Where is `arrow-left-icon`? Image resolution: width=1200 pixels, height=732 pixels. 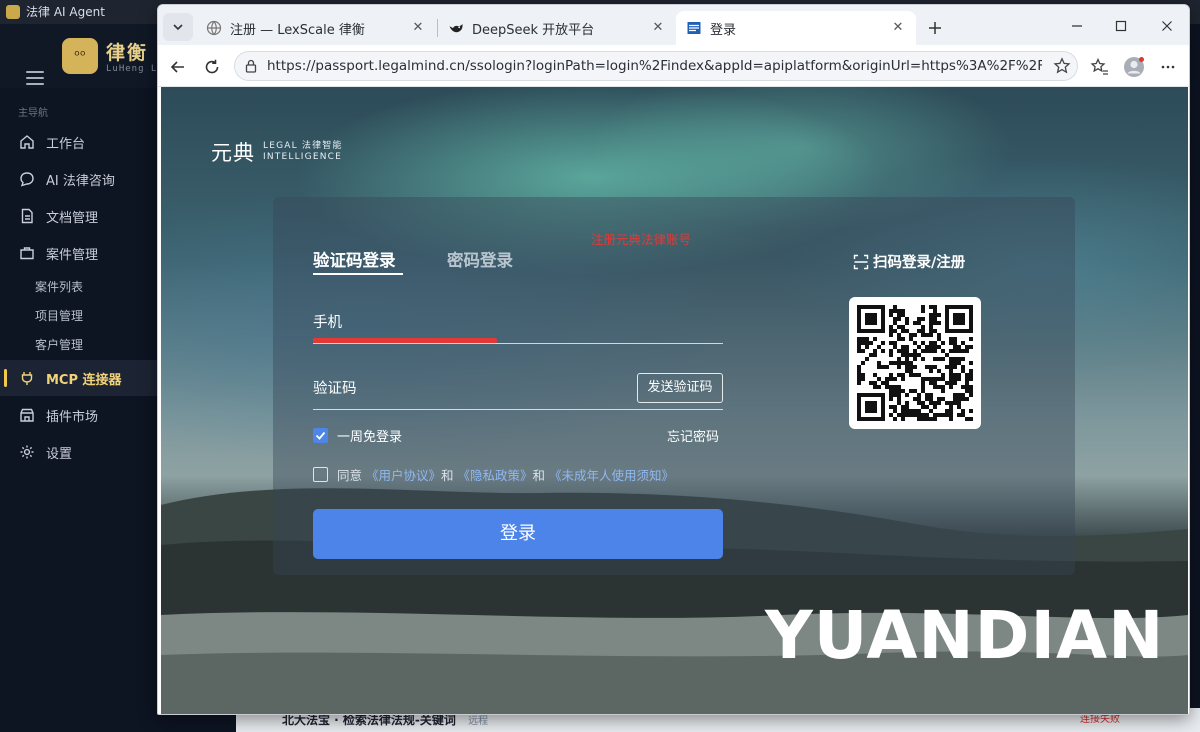
arrow-left-icon is located at coordinates (177, 67).